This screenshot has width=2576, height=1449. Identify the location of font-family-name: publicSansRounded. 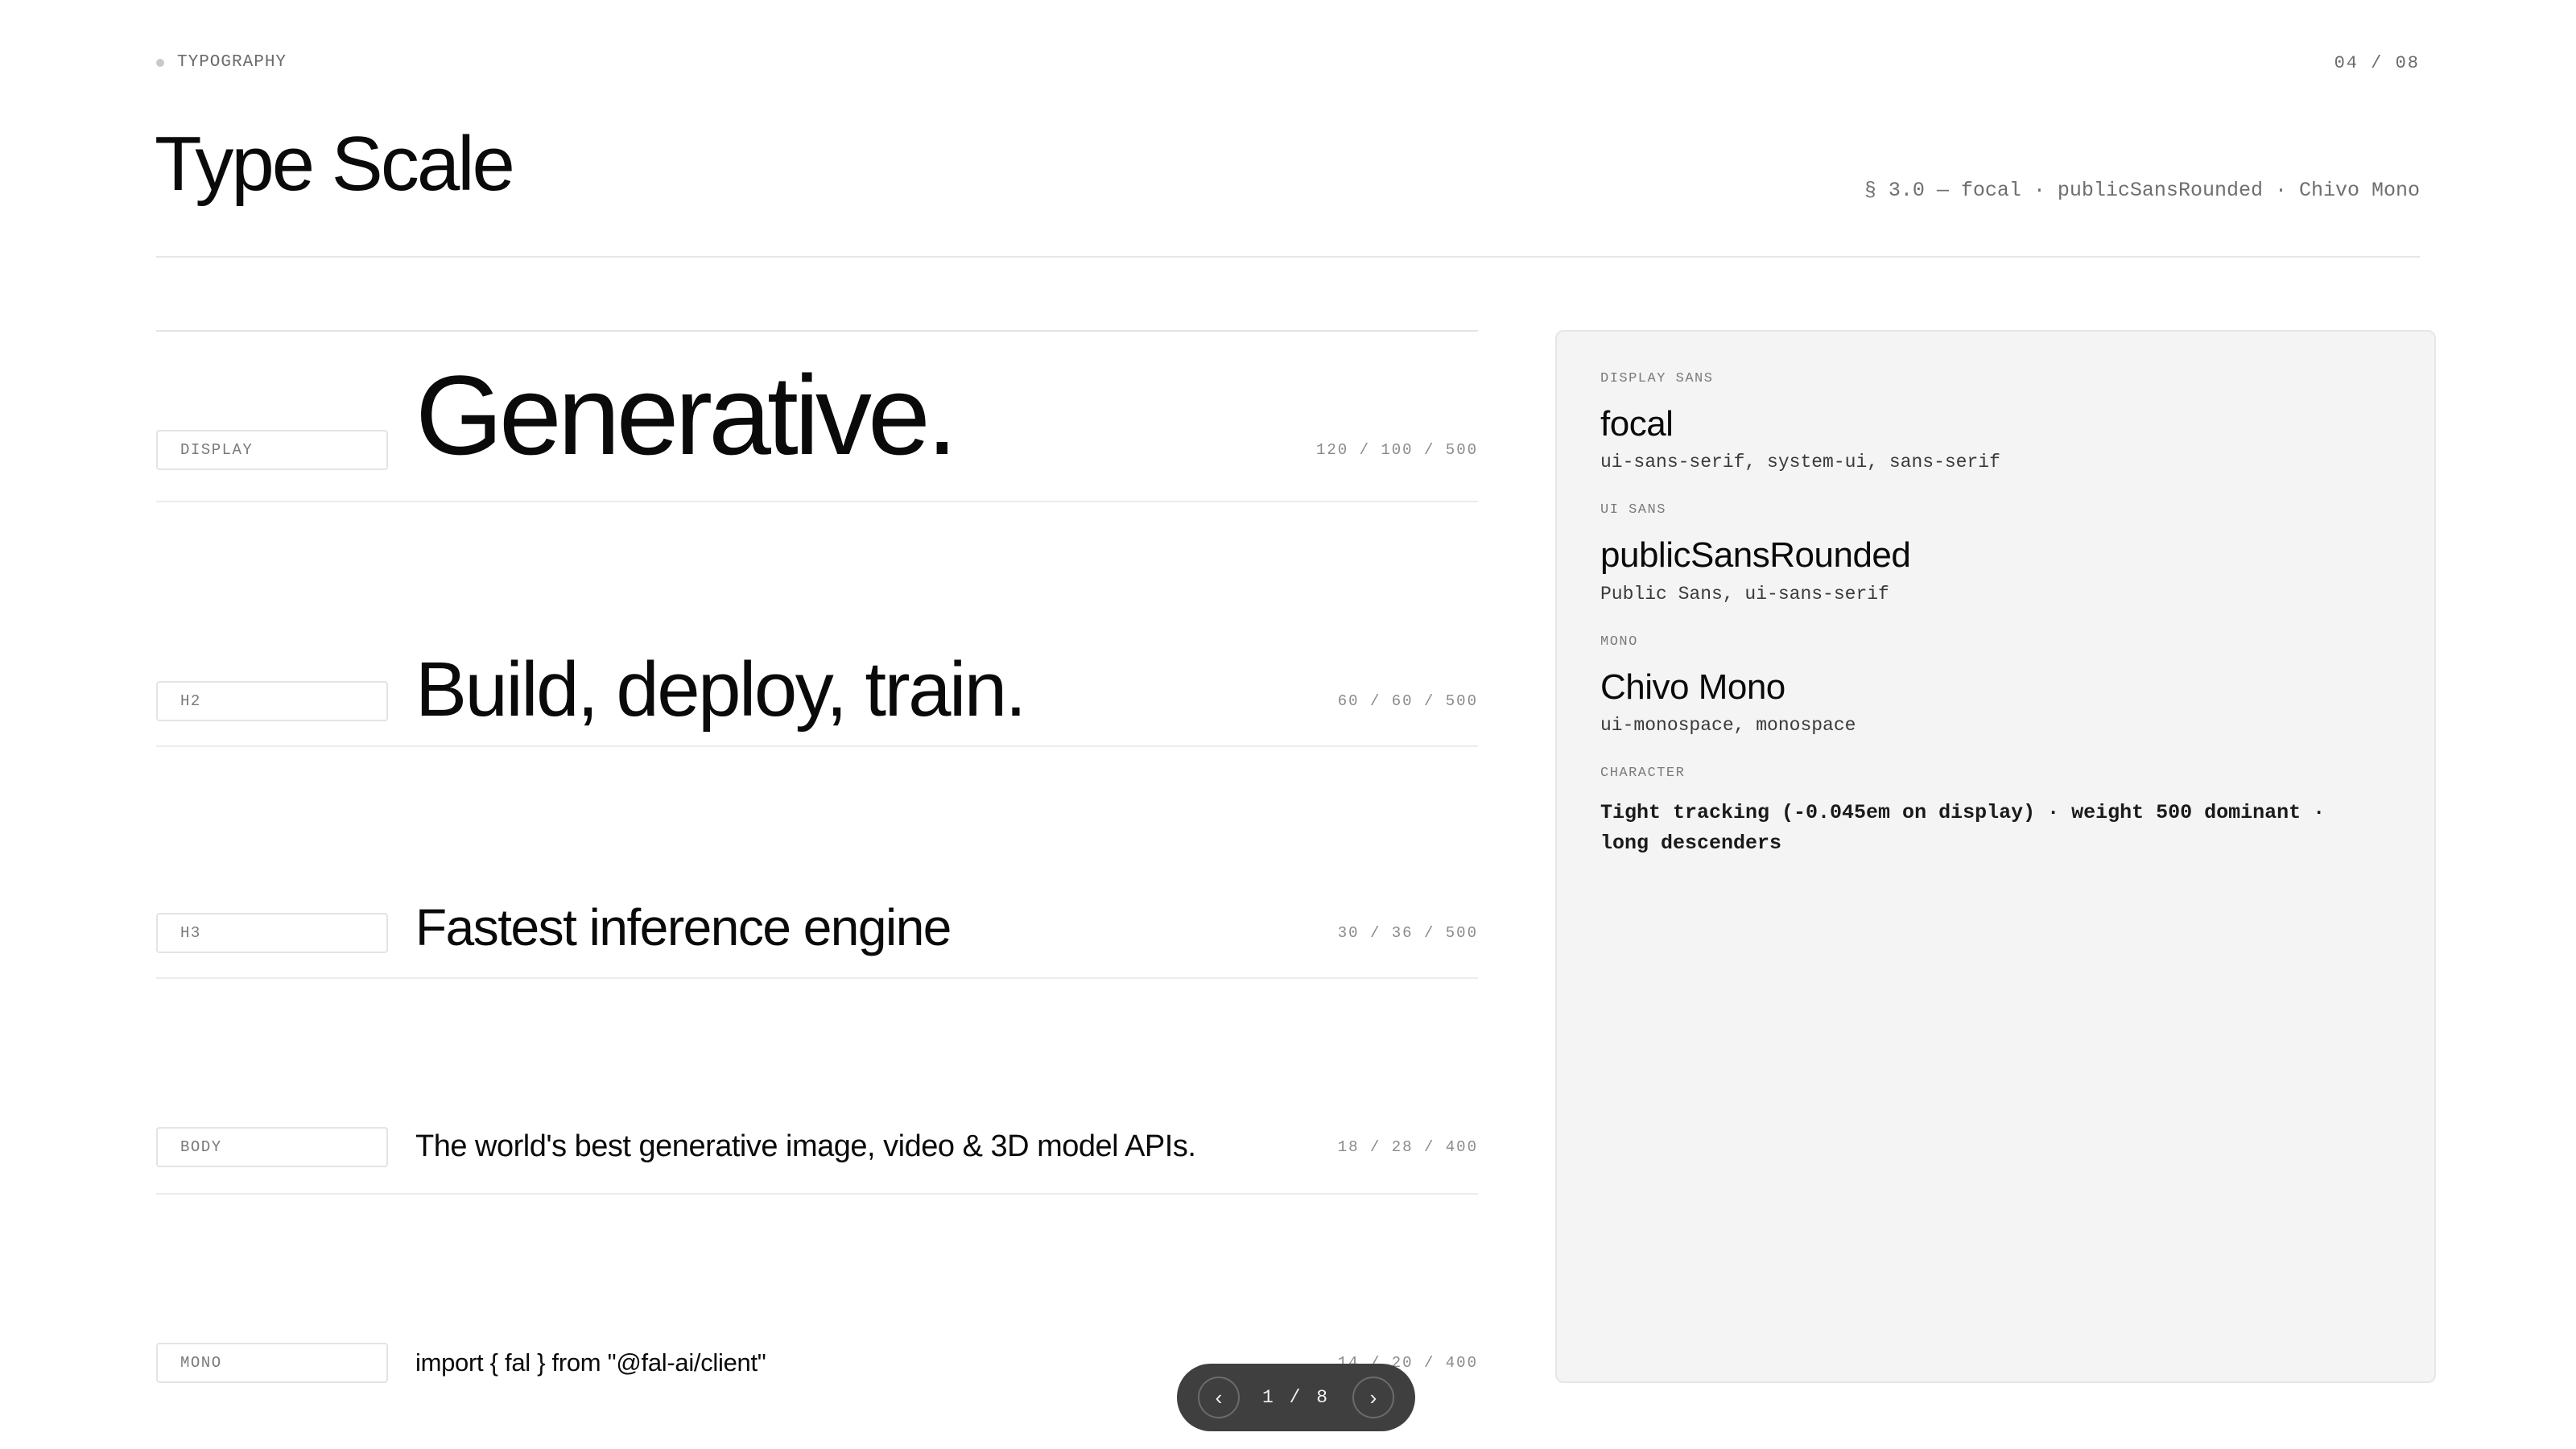
(1755, 555).